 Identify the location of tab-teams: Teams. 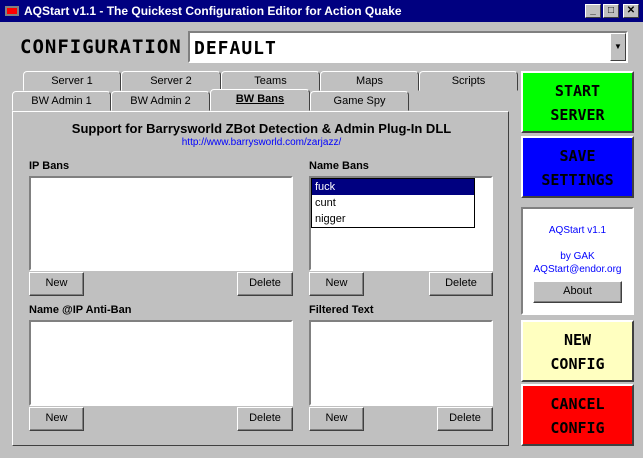
(270, 81).